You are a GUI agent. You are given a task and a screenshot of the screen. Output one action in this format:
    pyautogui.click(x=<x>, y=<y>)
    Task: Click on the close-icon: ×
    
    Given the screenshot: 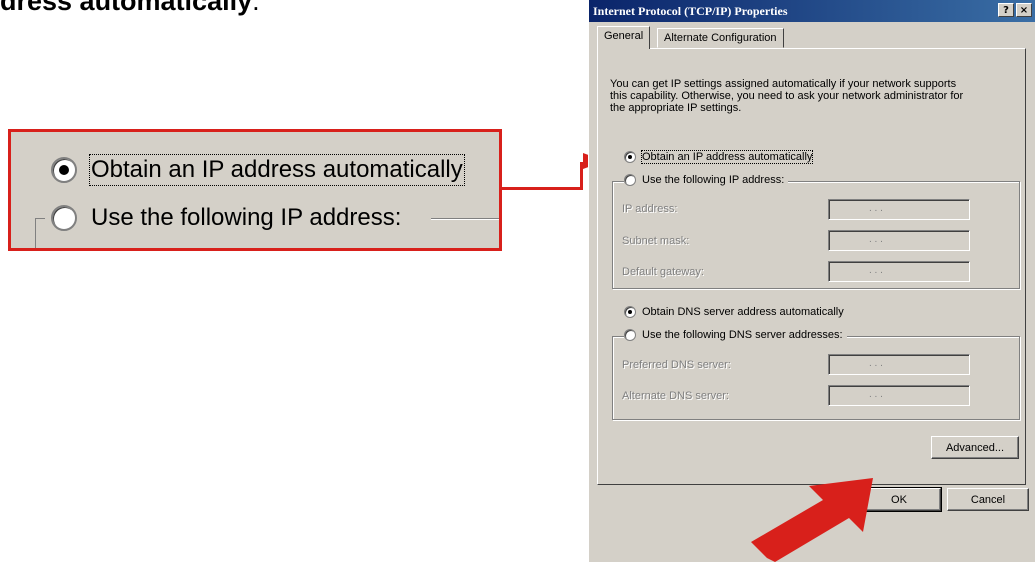 What is the action you would take?
    pyautogui.click(x=1024, y=10)
    